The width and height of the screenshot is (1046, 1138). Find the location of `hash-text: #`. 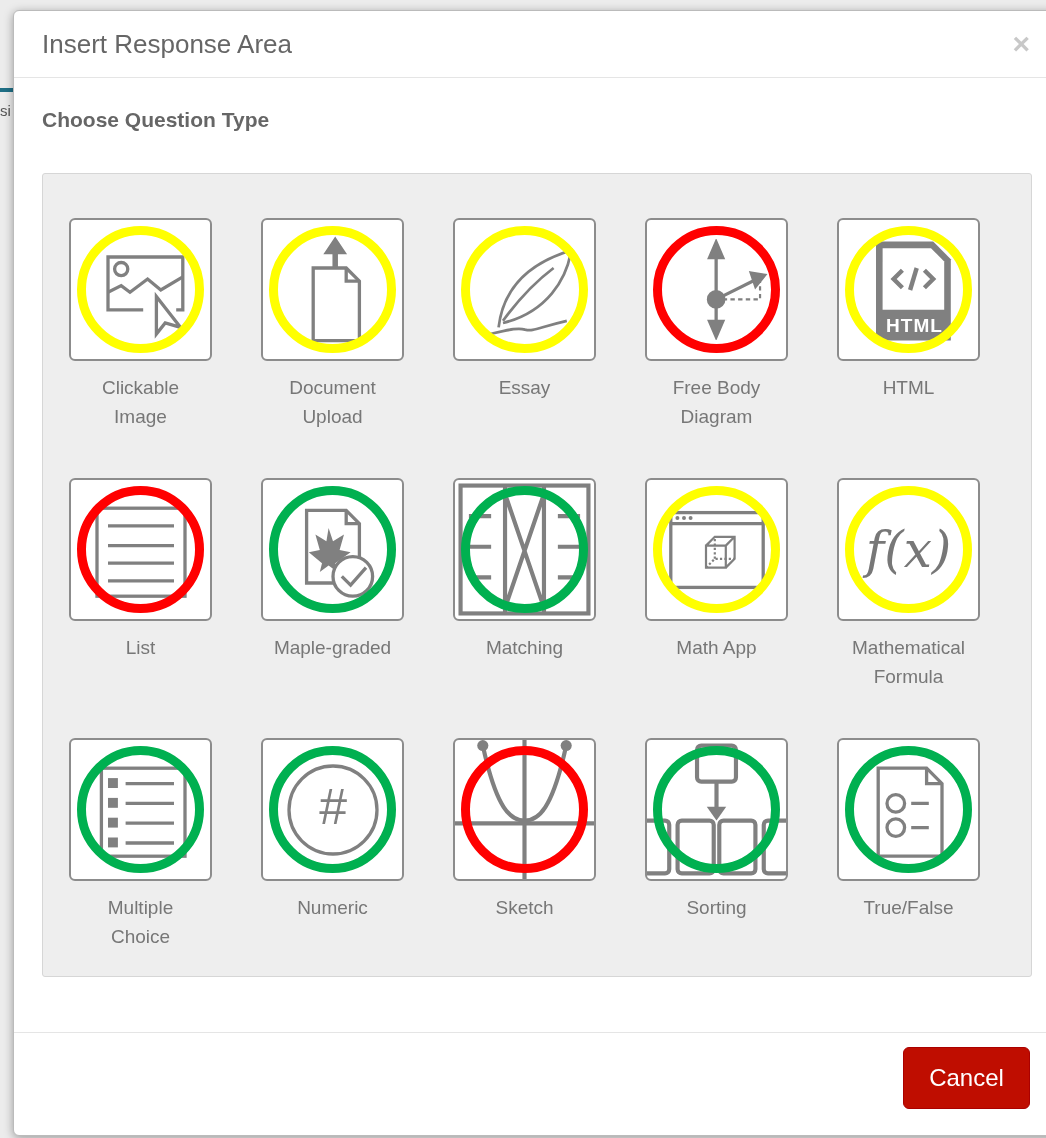

hash-text: # is located at coordinates (332, 806).